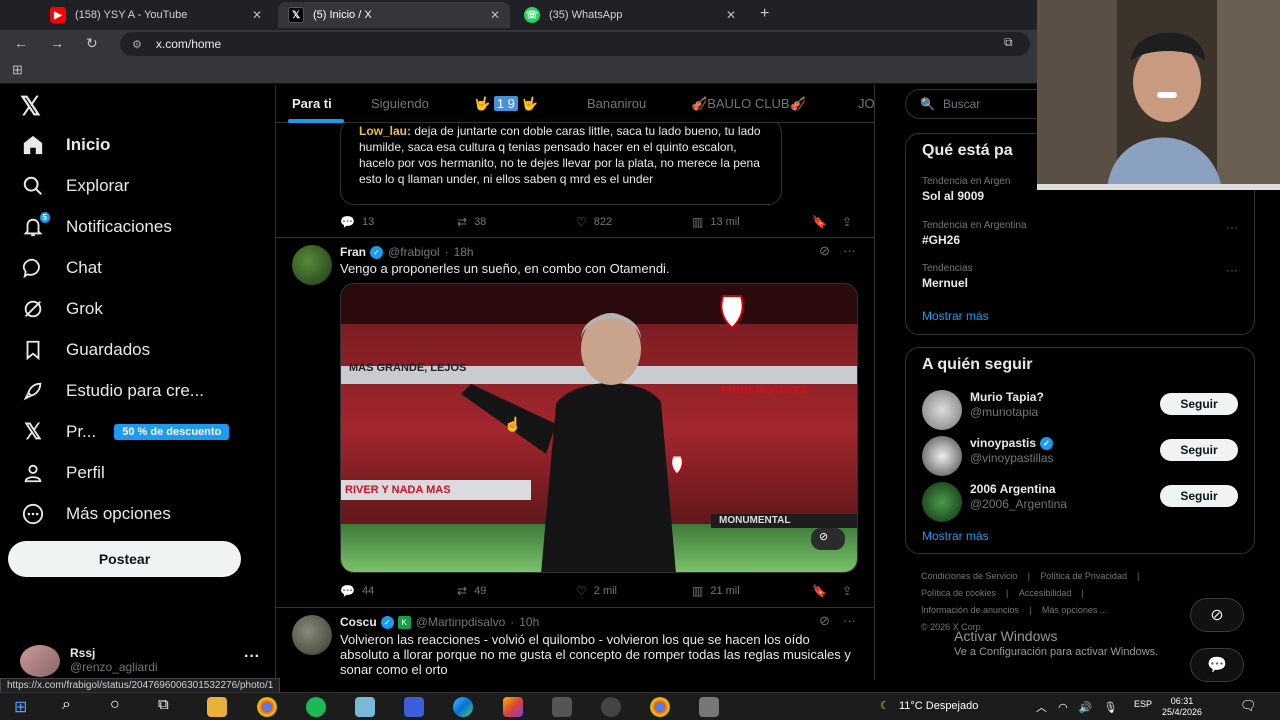 Image resolution: width=1280 pixels, height=720 pixels. I want to click on tab-youtube: ▶ (158) YSY A - YouTube ✕, so click(156, 15).